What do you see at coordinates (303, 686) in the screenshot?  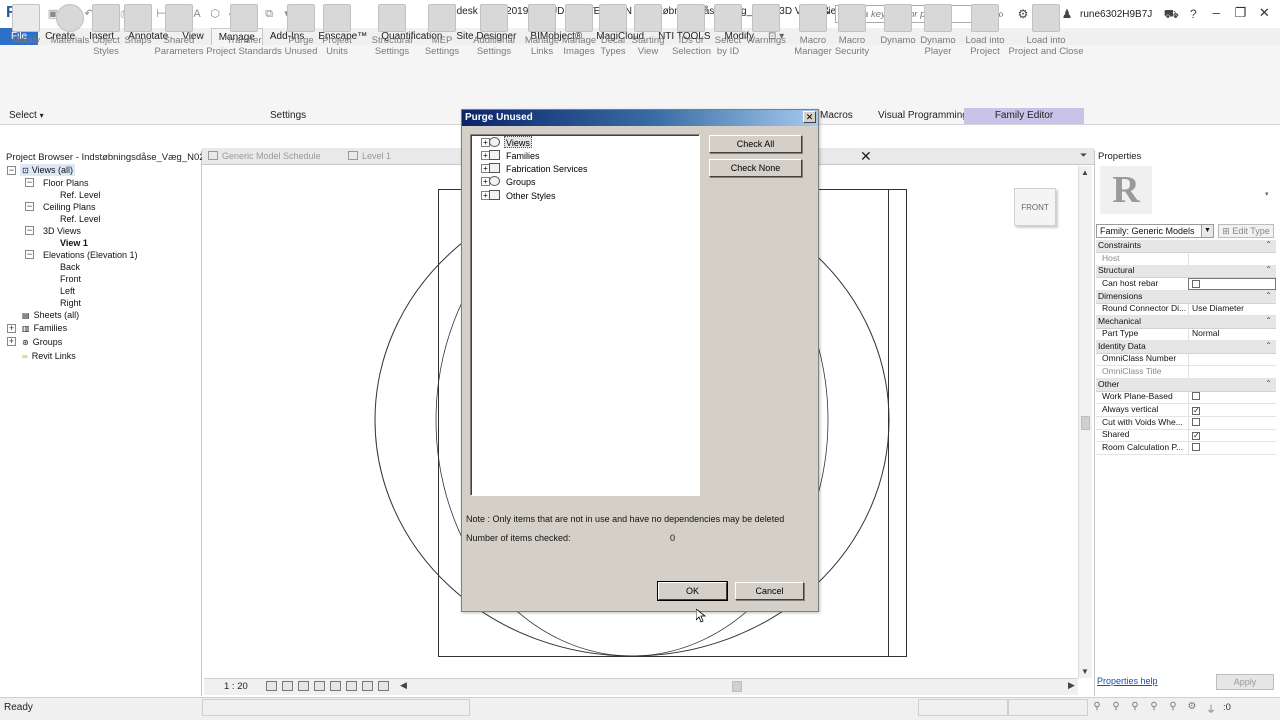 I see `sun-path-icon` at bounding box center [303, 686].